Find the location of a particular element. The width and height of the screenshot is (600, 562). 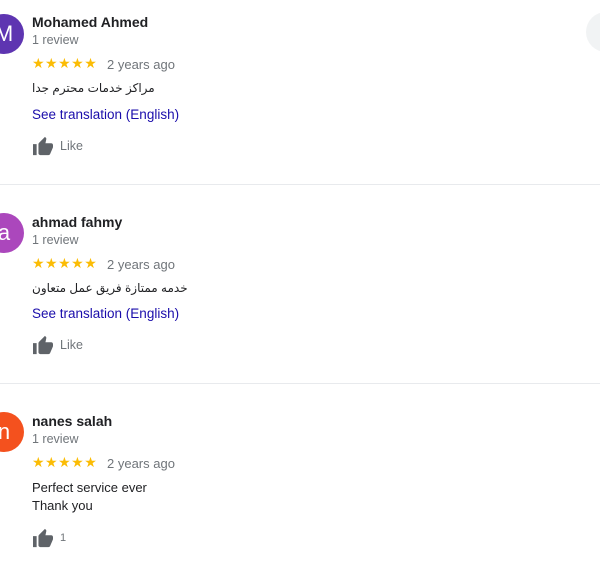

review-text: مراكز خدمات محترم جدا is located at coordinates (93, 88).